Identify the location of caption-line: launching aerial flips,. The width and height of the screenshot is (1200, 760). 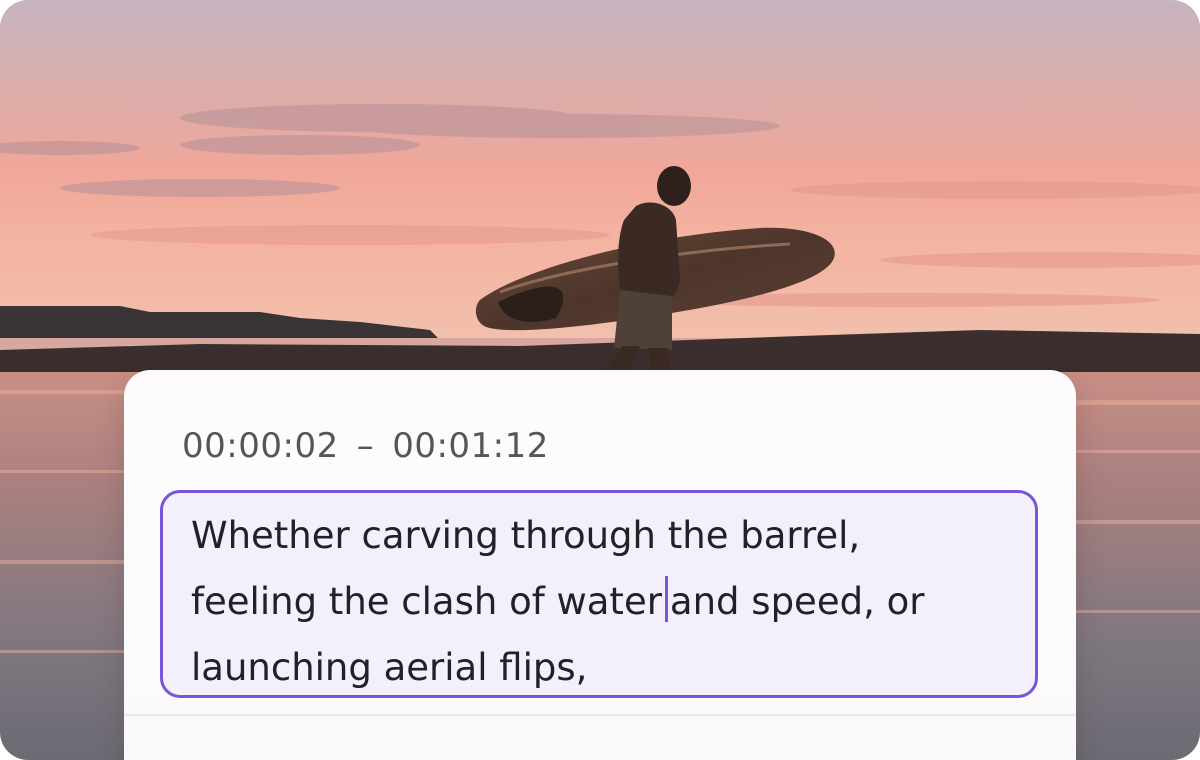
(389, 667).